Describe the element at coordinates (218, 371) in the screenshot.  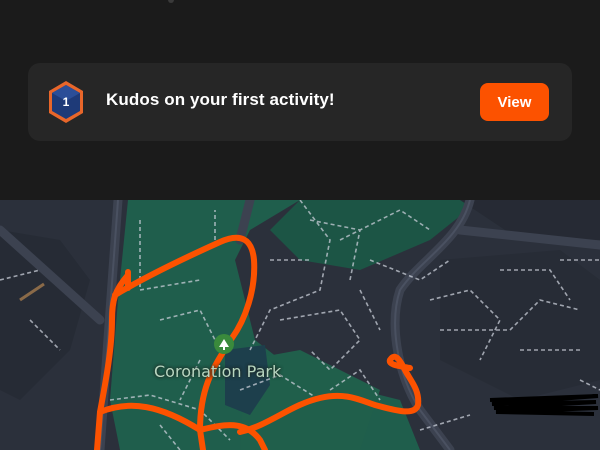
I see `park-name-label: Coronation Park` at that location.